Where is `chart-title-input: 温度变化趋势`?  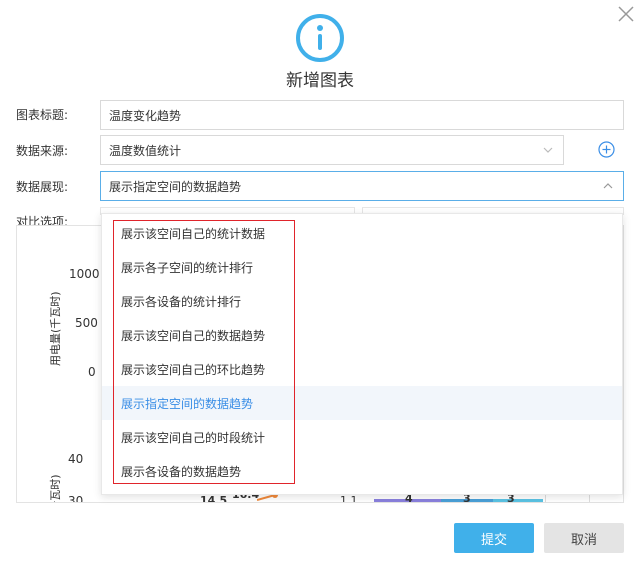
chart-title-input: 温度变化趋势 is located at coordinates (362, 115).